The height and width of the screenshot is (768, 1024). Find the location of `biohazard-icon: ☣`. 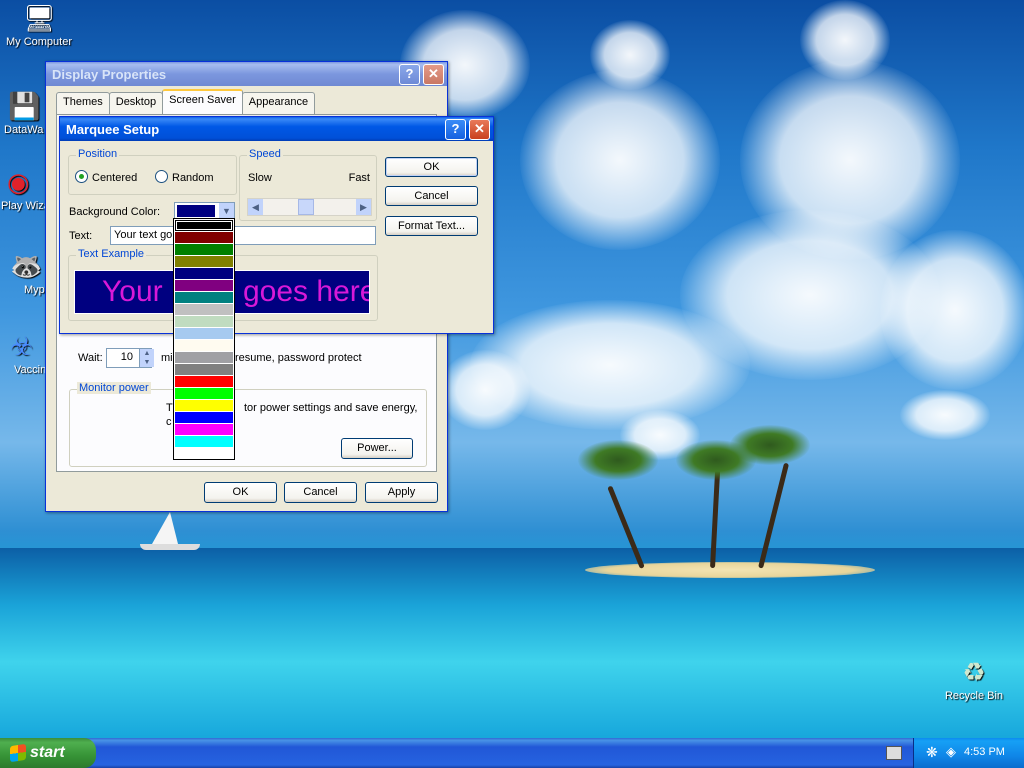

biohazard-icon: ☣ is located at coordinates (22, 346).